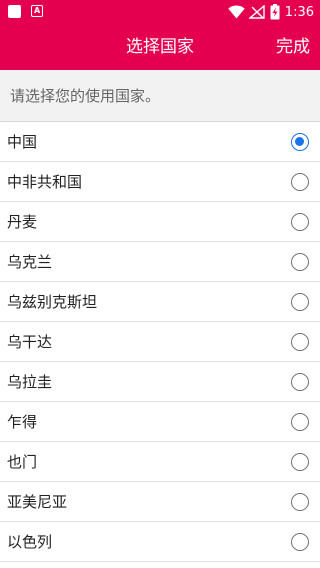 The width and height of the screenshot is (320, 568). I want to click on country-label: 以色列, so click(30, 542).